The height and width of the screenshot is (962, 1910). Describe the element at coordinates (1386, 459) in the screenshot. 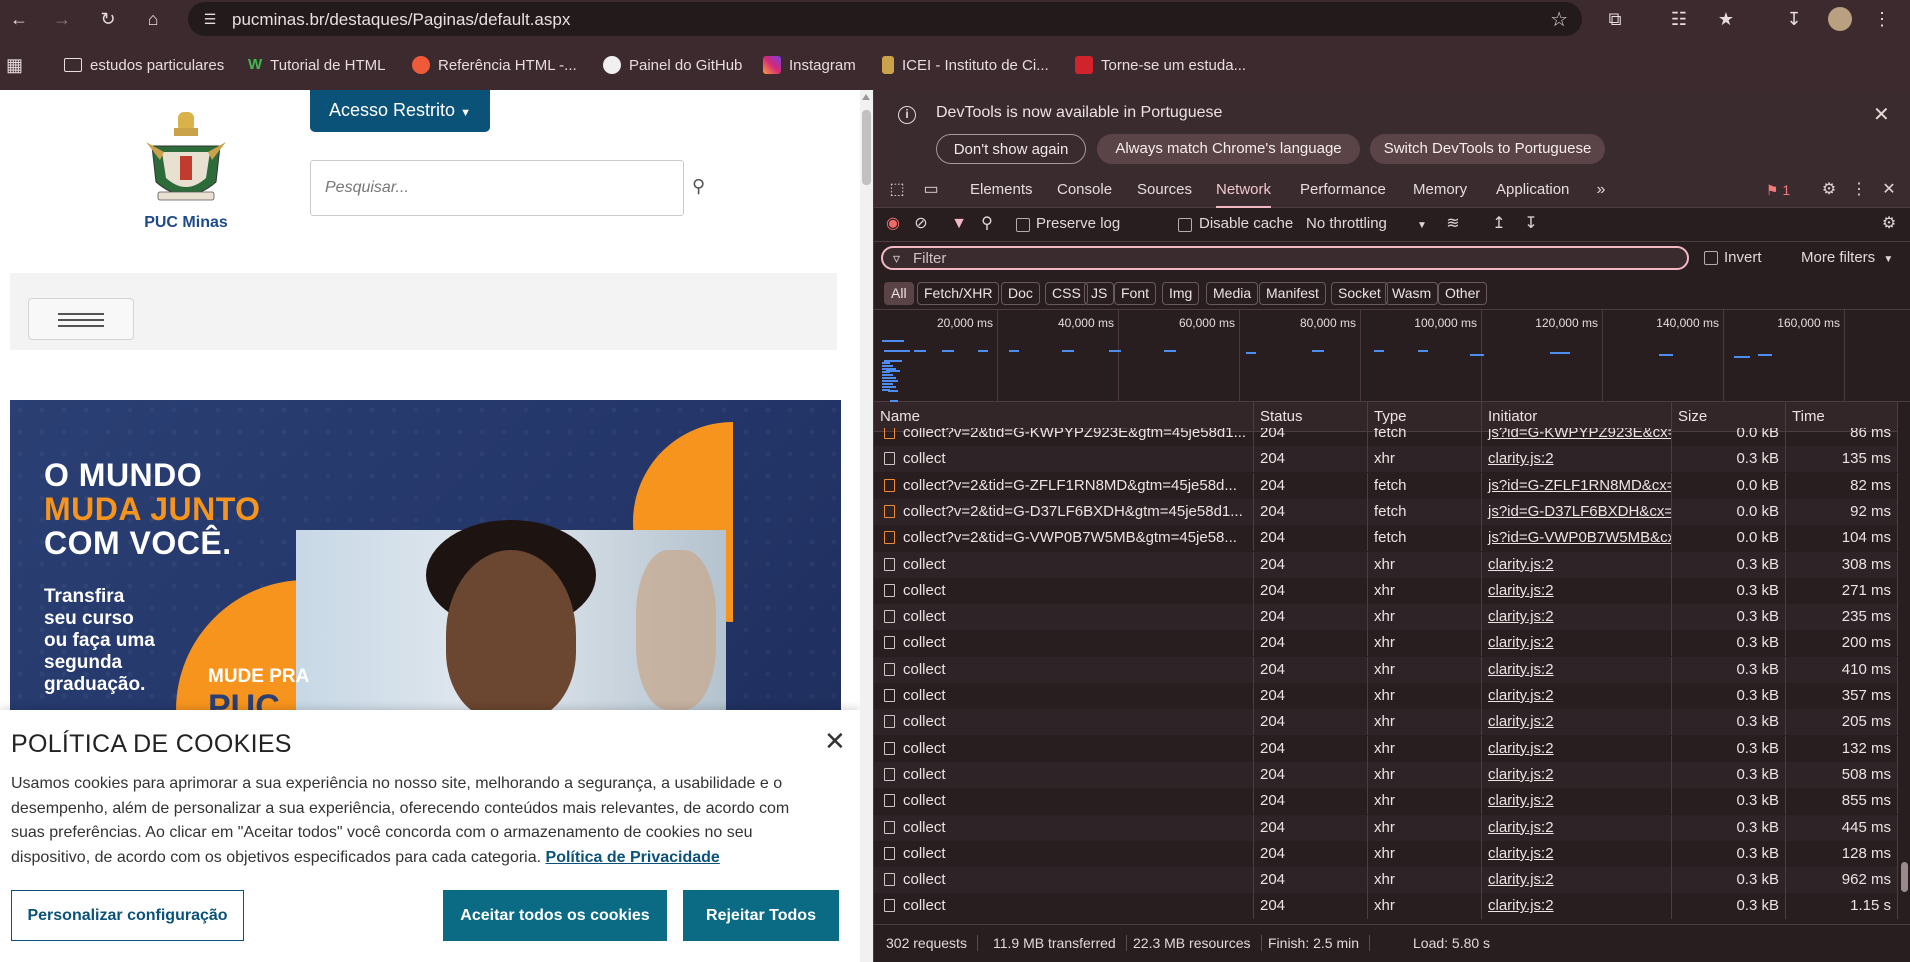

I see `table-row: collect 204 xhr clarity.js:2 0.3 kB 135 ms` at that location.